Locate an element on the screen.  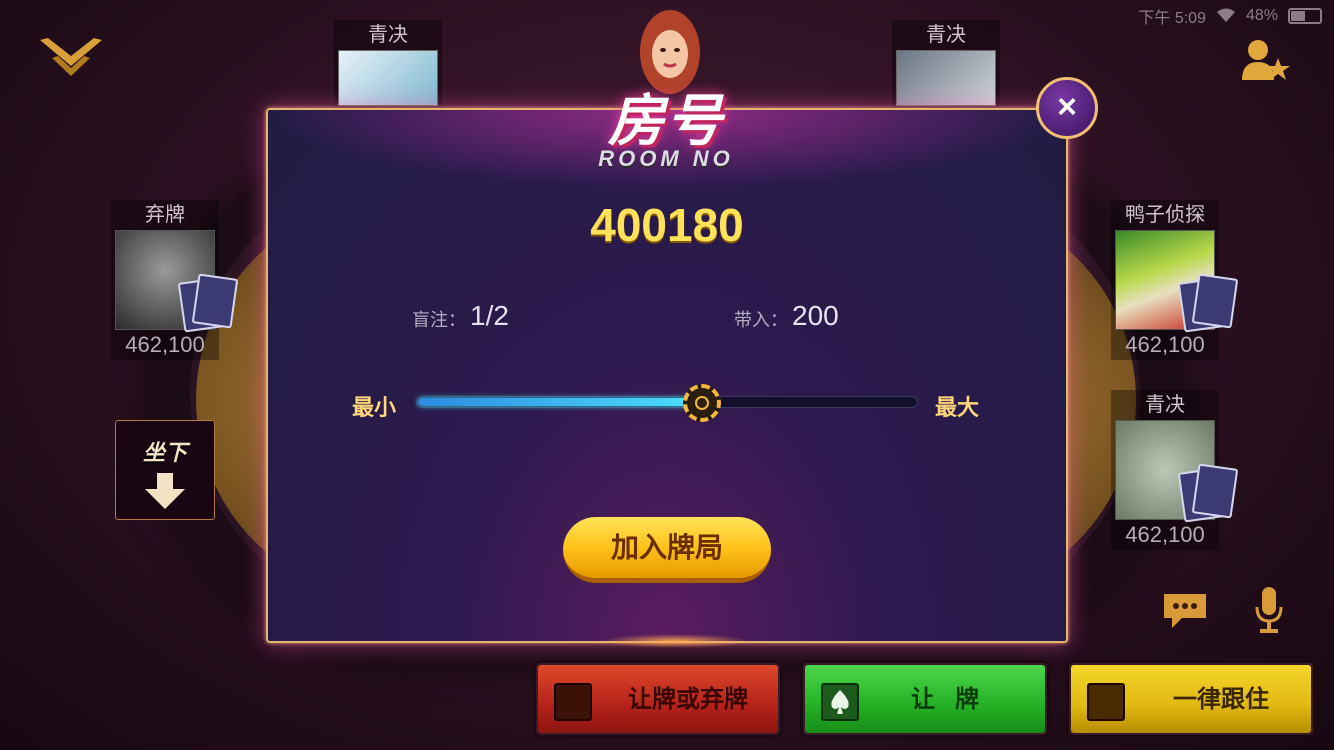
buyin-slider-track is located at coordinates (667, 402).